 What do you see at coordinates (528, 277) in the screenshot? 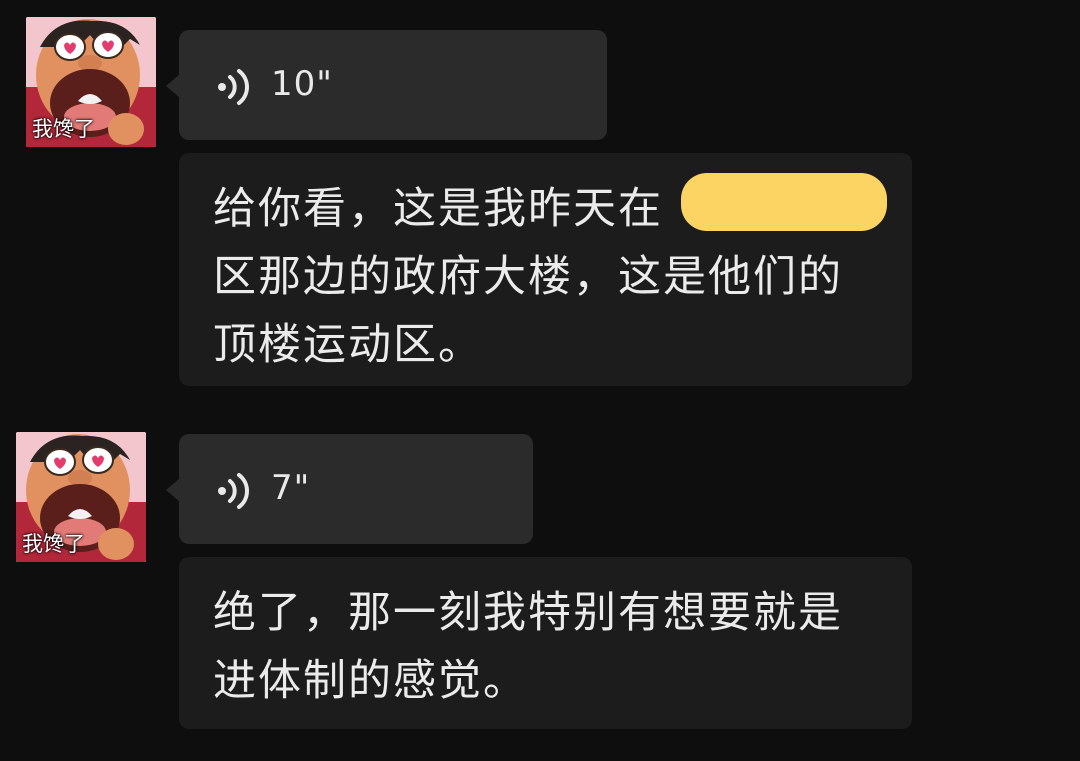
I see `transcription-line: 区那边的政府大楼，这是他们的` at bounding box center [528, 277].